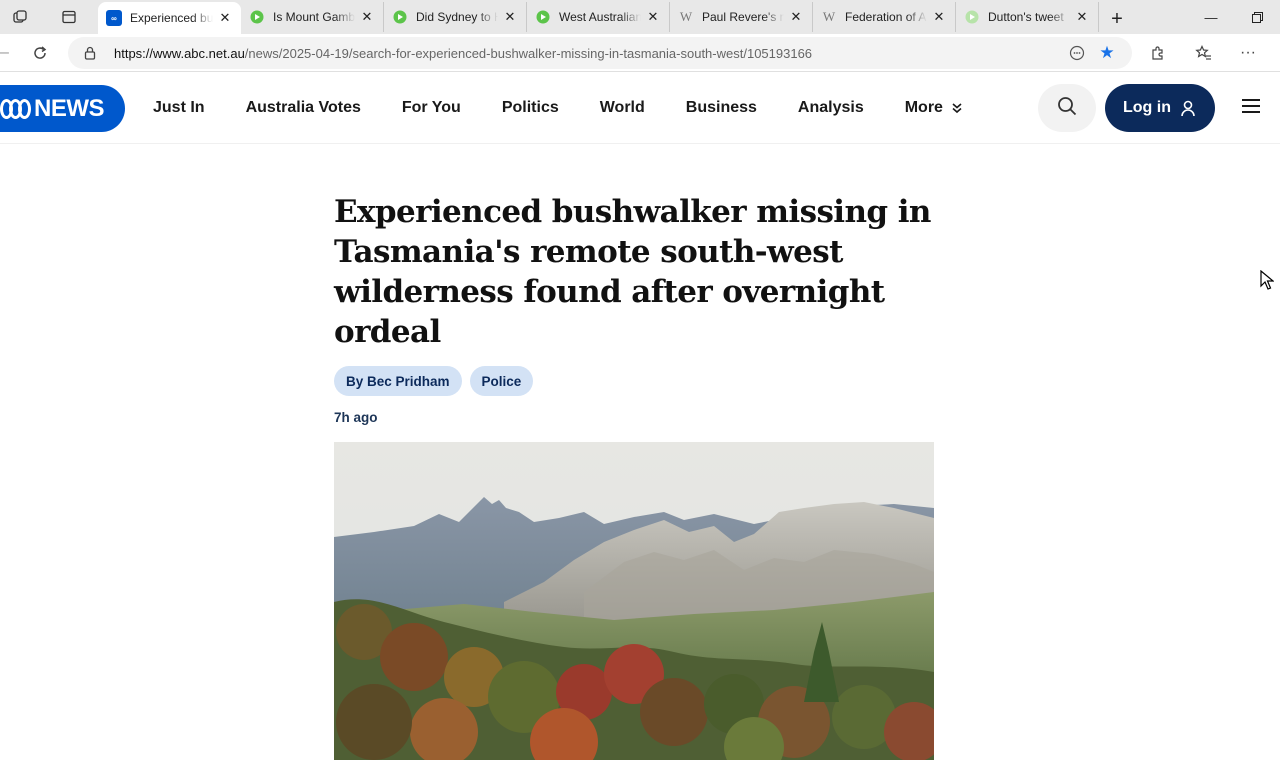  I want to click on login-button: Log in, so click(1160, 108).